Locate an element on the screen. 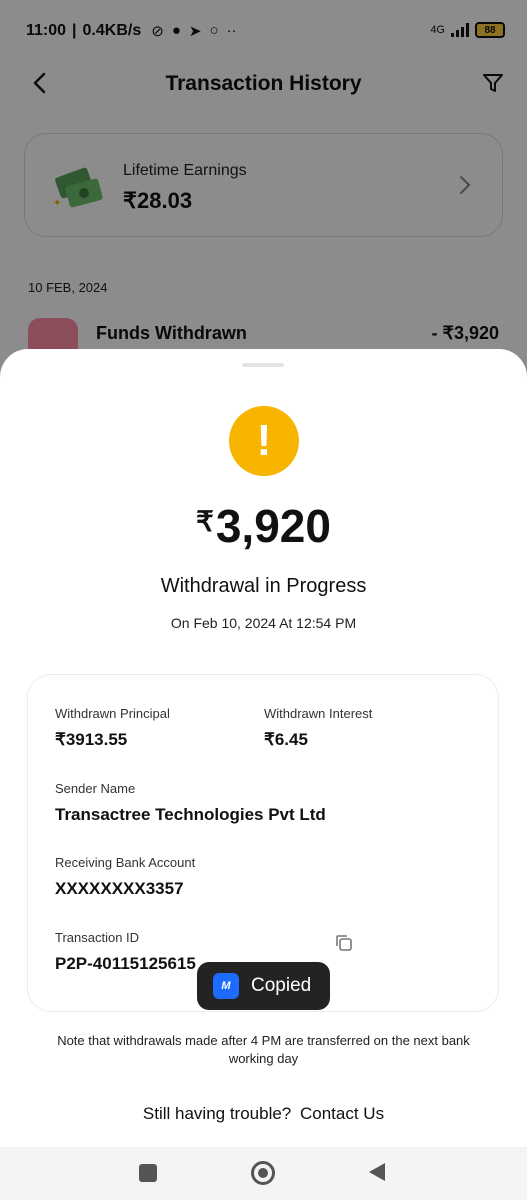 The image size is (527, 1200). principal-label: Withdrawn Principal is located at coordinates (112, 713).